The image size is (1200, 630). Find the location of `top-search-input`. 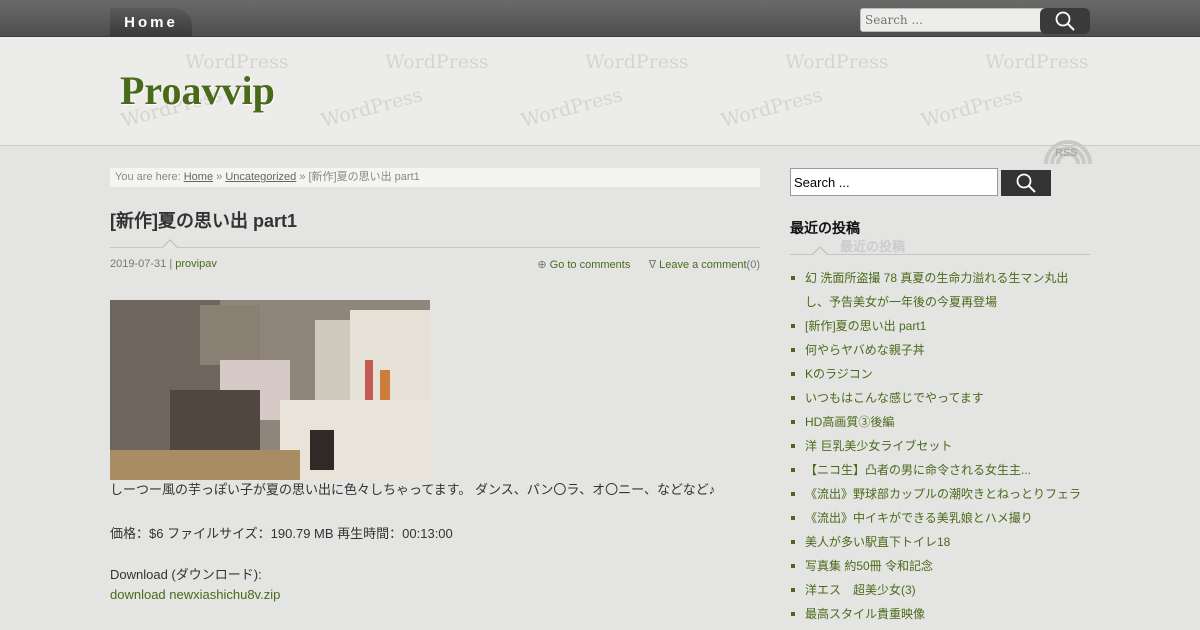

top-search-input is located at coordinates (955, 20).